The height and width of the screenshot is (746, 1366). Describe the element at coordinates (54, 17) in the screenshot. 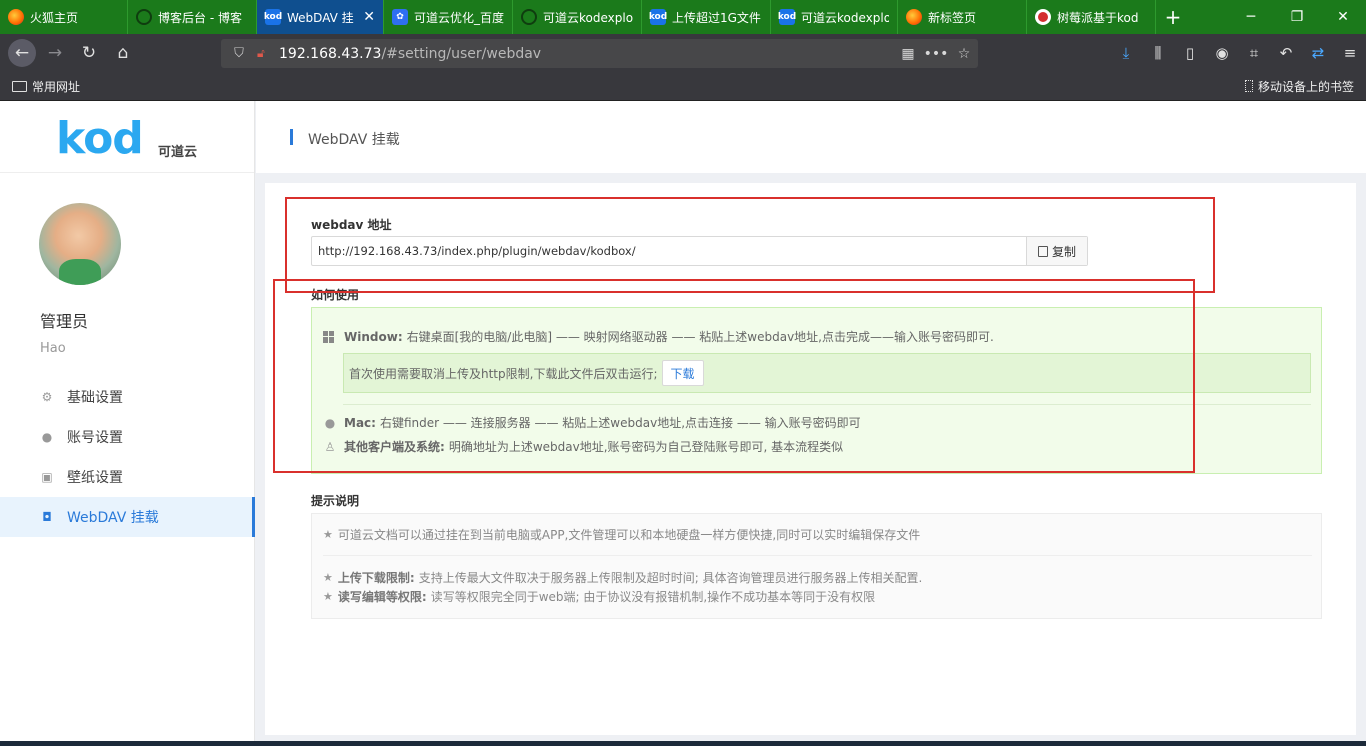

I see `tab-title: 火狐主页` at that location.